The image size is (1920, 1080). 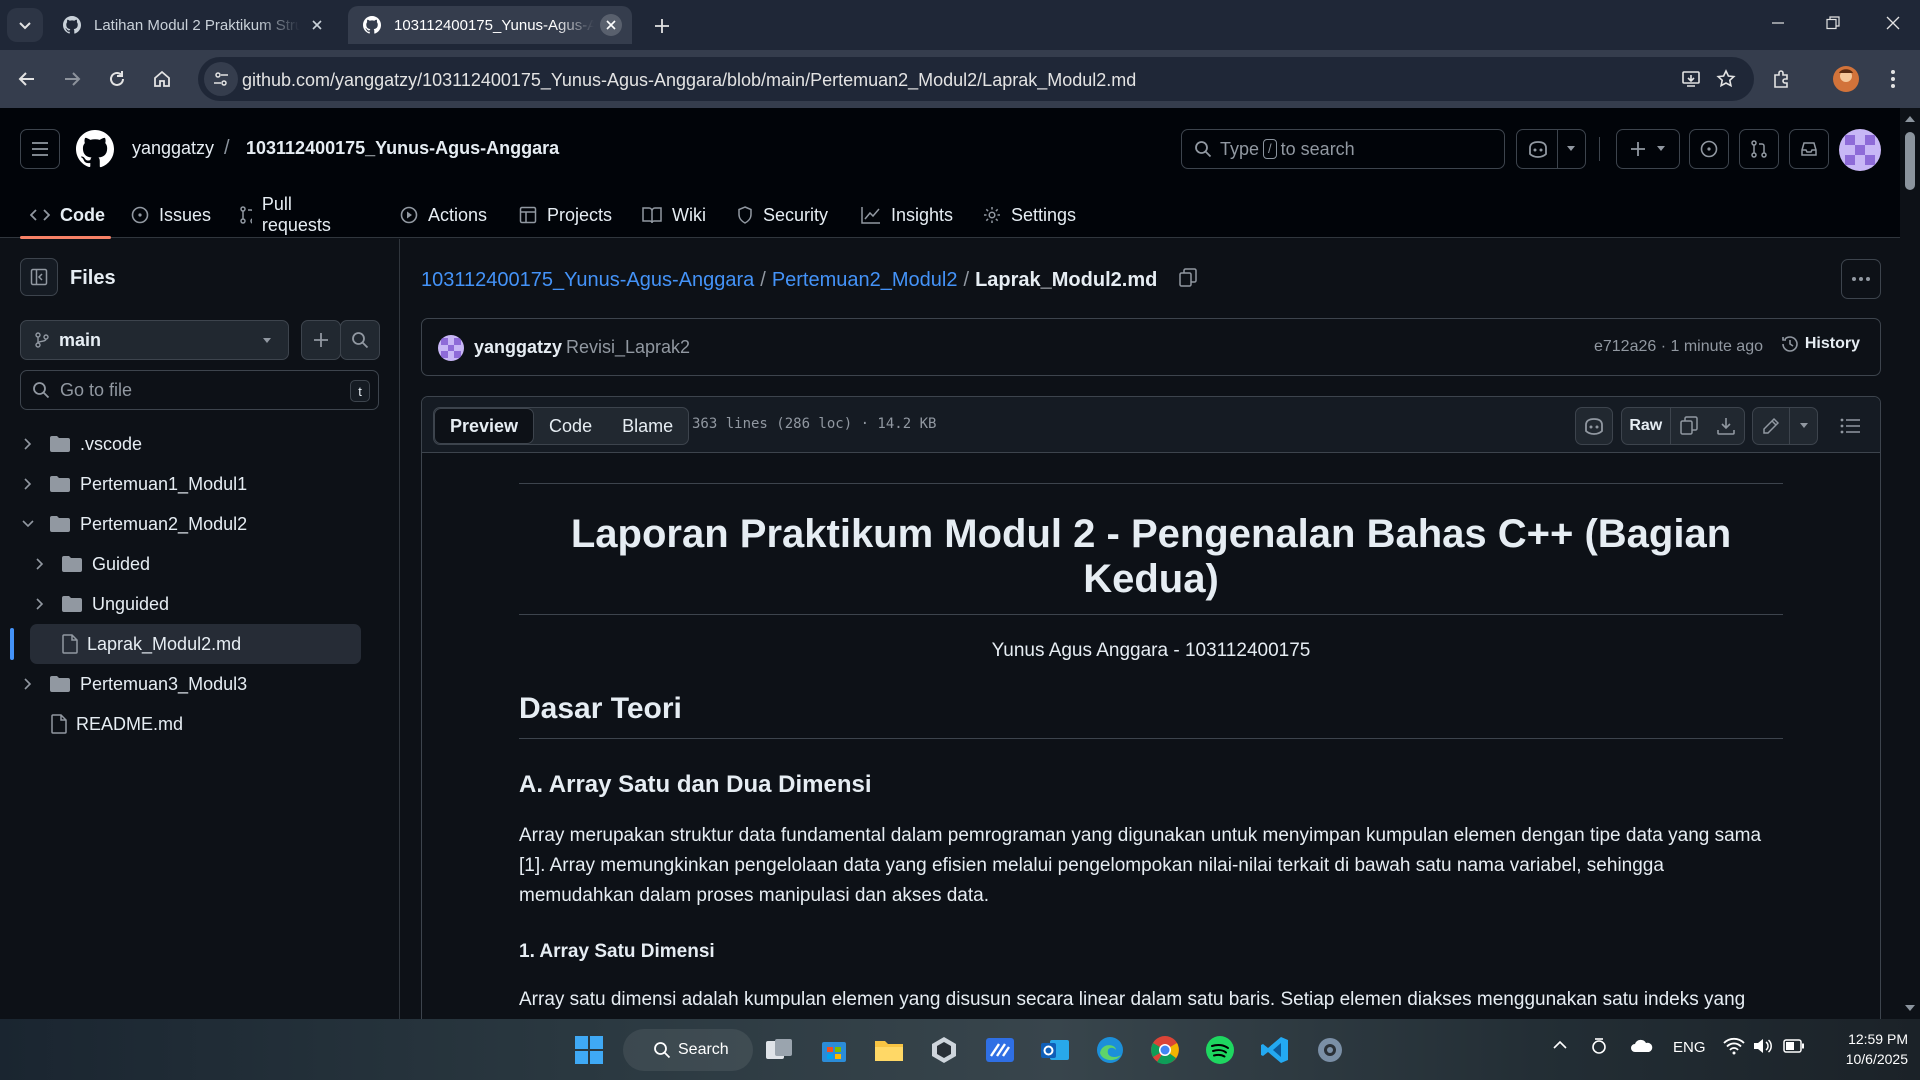 I want to click on taskbar-search-button: Search, so click(x=688, y=1050).